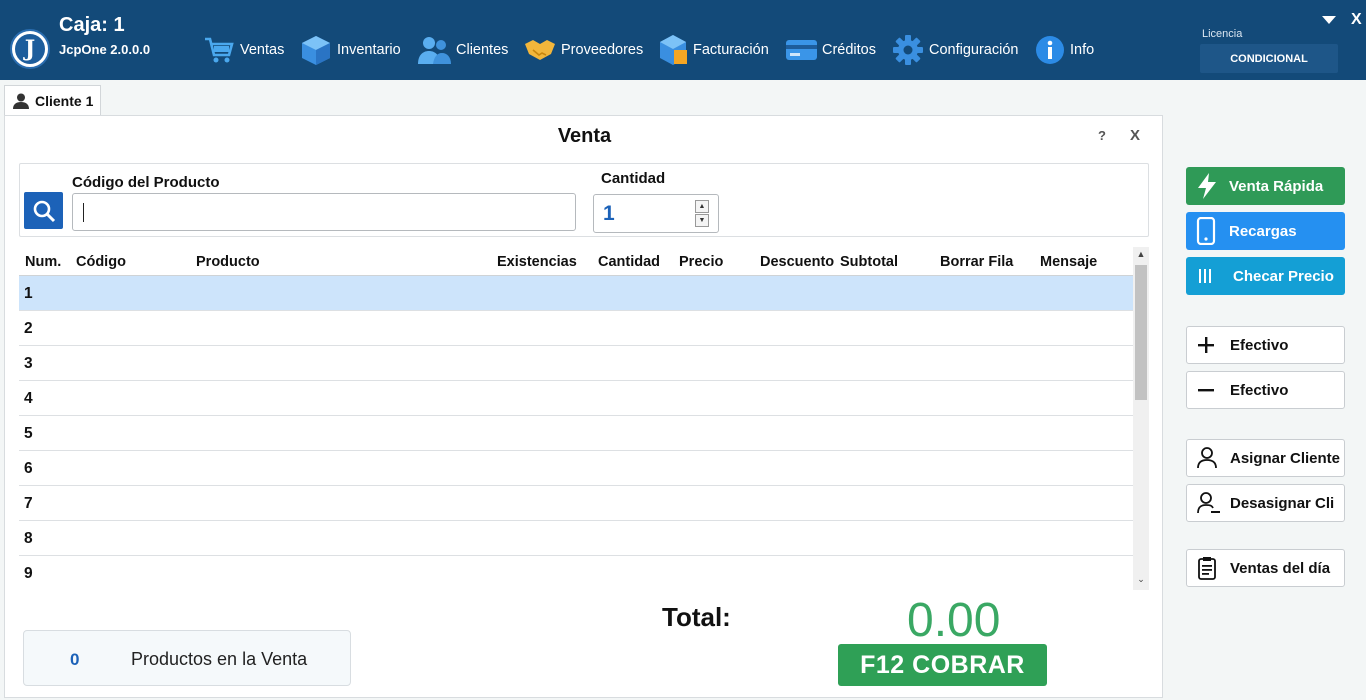 Image resolution: width=1366 pixels, height=700 pixels. What do you see at coordinates (576, 468) in the screenshot?
I see `table-row: 6` at bounding box center [576, 468].